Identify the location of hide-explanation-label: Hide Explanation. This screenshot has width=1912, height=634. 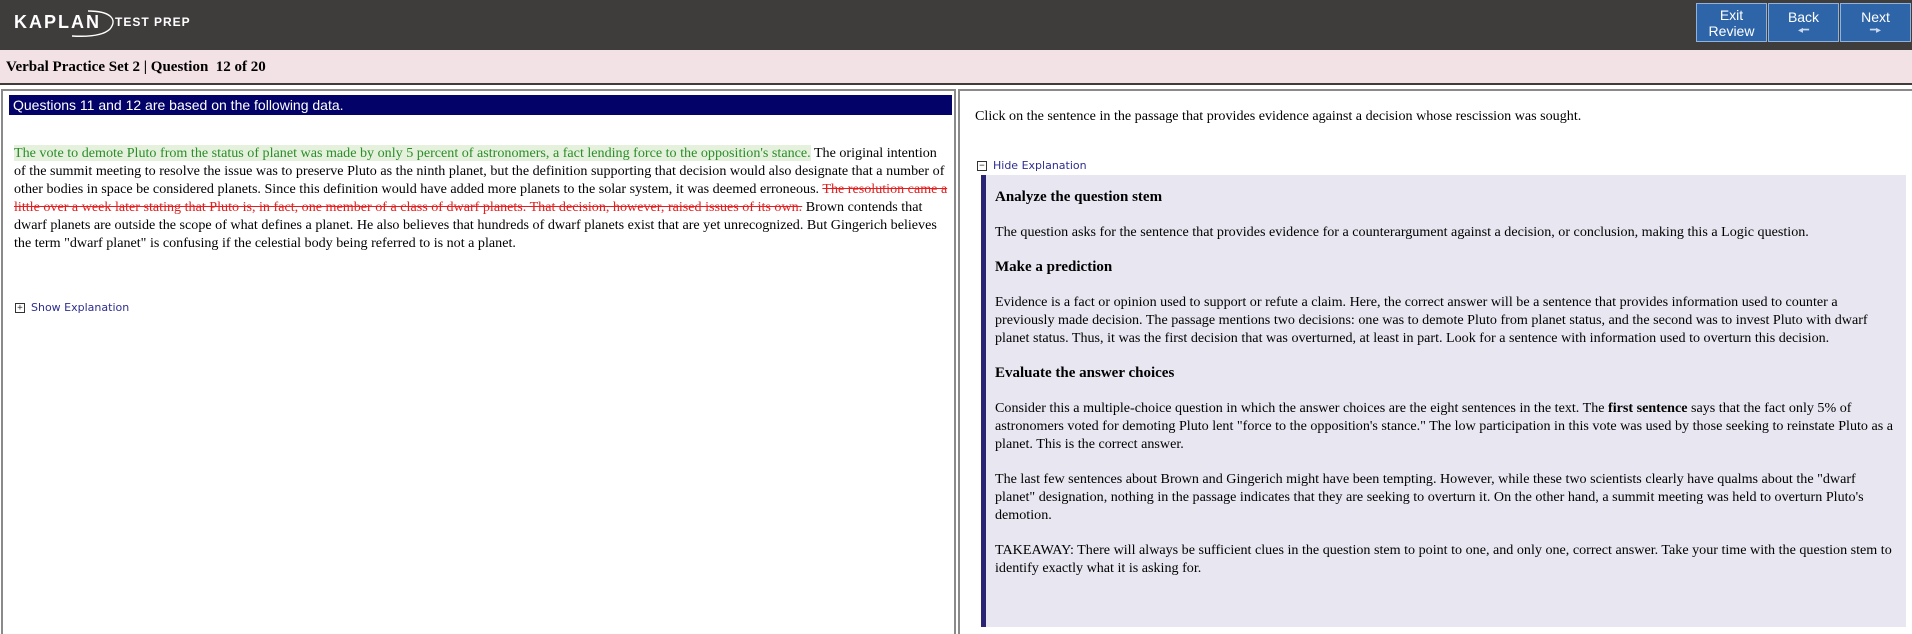
(1040, 165).